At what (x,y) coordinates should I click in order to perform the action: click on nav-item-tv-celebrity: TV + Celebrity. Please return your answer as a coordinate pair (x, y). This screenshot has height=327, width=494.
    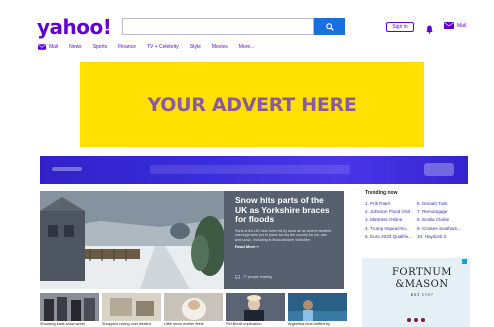
    Looking at the image, I should click on (163, 47).